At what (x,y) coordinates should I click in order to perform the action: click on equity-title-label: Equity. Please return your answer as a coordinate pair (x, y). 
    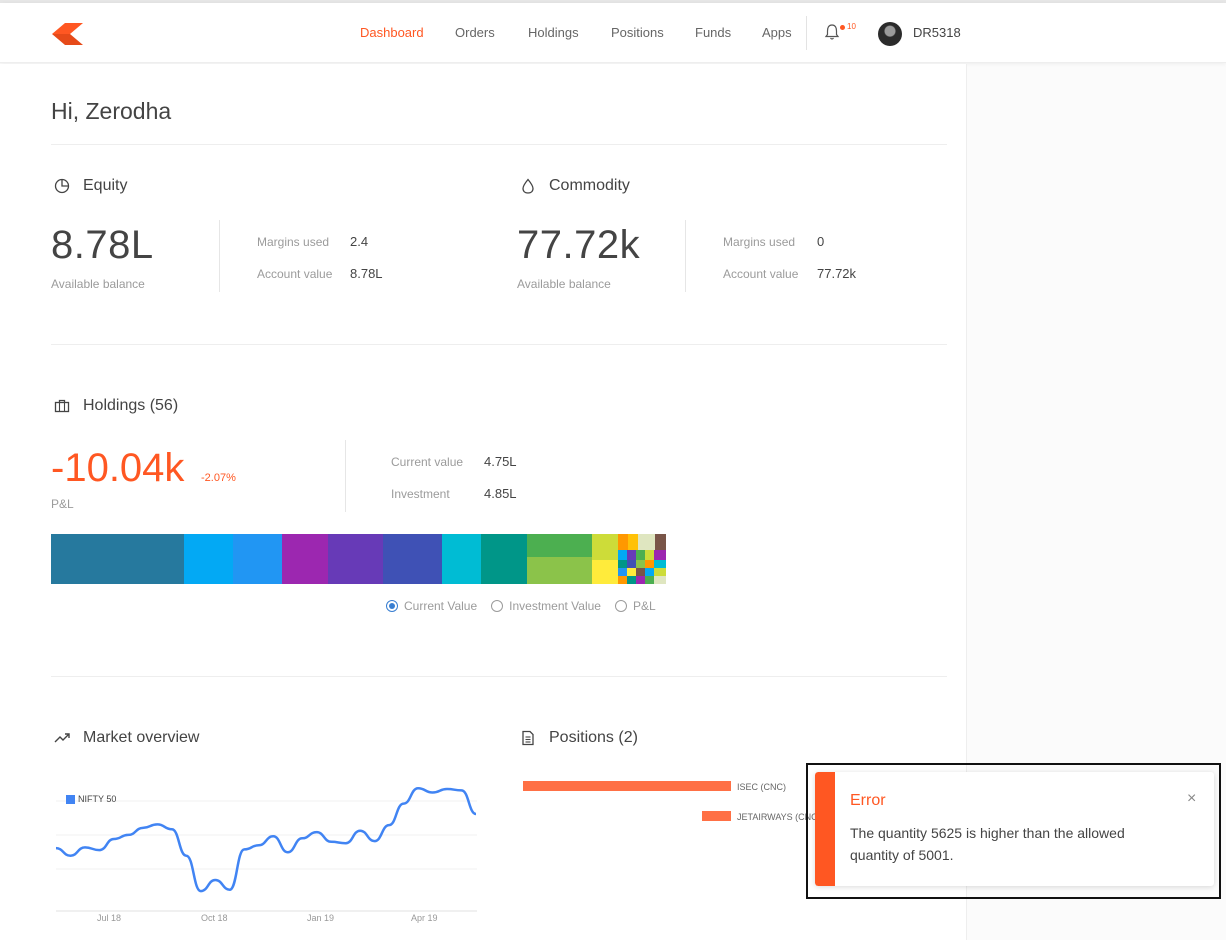
    Looking at the image, I should click on (105, 185).